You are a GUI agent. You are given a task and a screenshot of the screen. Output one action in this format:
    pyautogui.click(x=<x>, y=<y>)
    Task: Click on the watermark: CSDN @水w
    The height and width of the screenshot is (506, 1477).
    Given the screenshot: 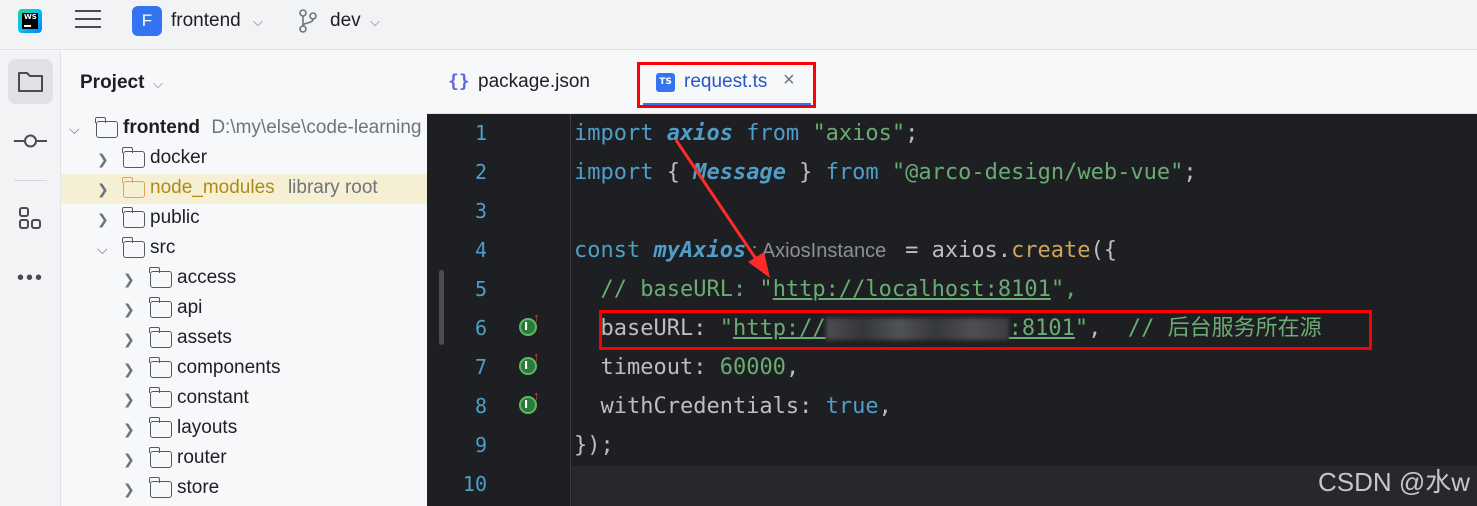 What is the action you would take?
    pyautogui.click(x=1394, y=482)
    